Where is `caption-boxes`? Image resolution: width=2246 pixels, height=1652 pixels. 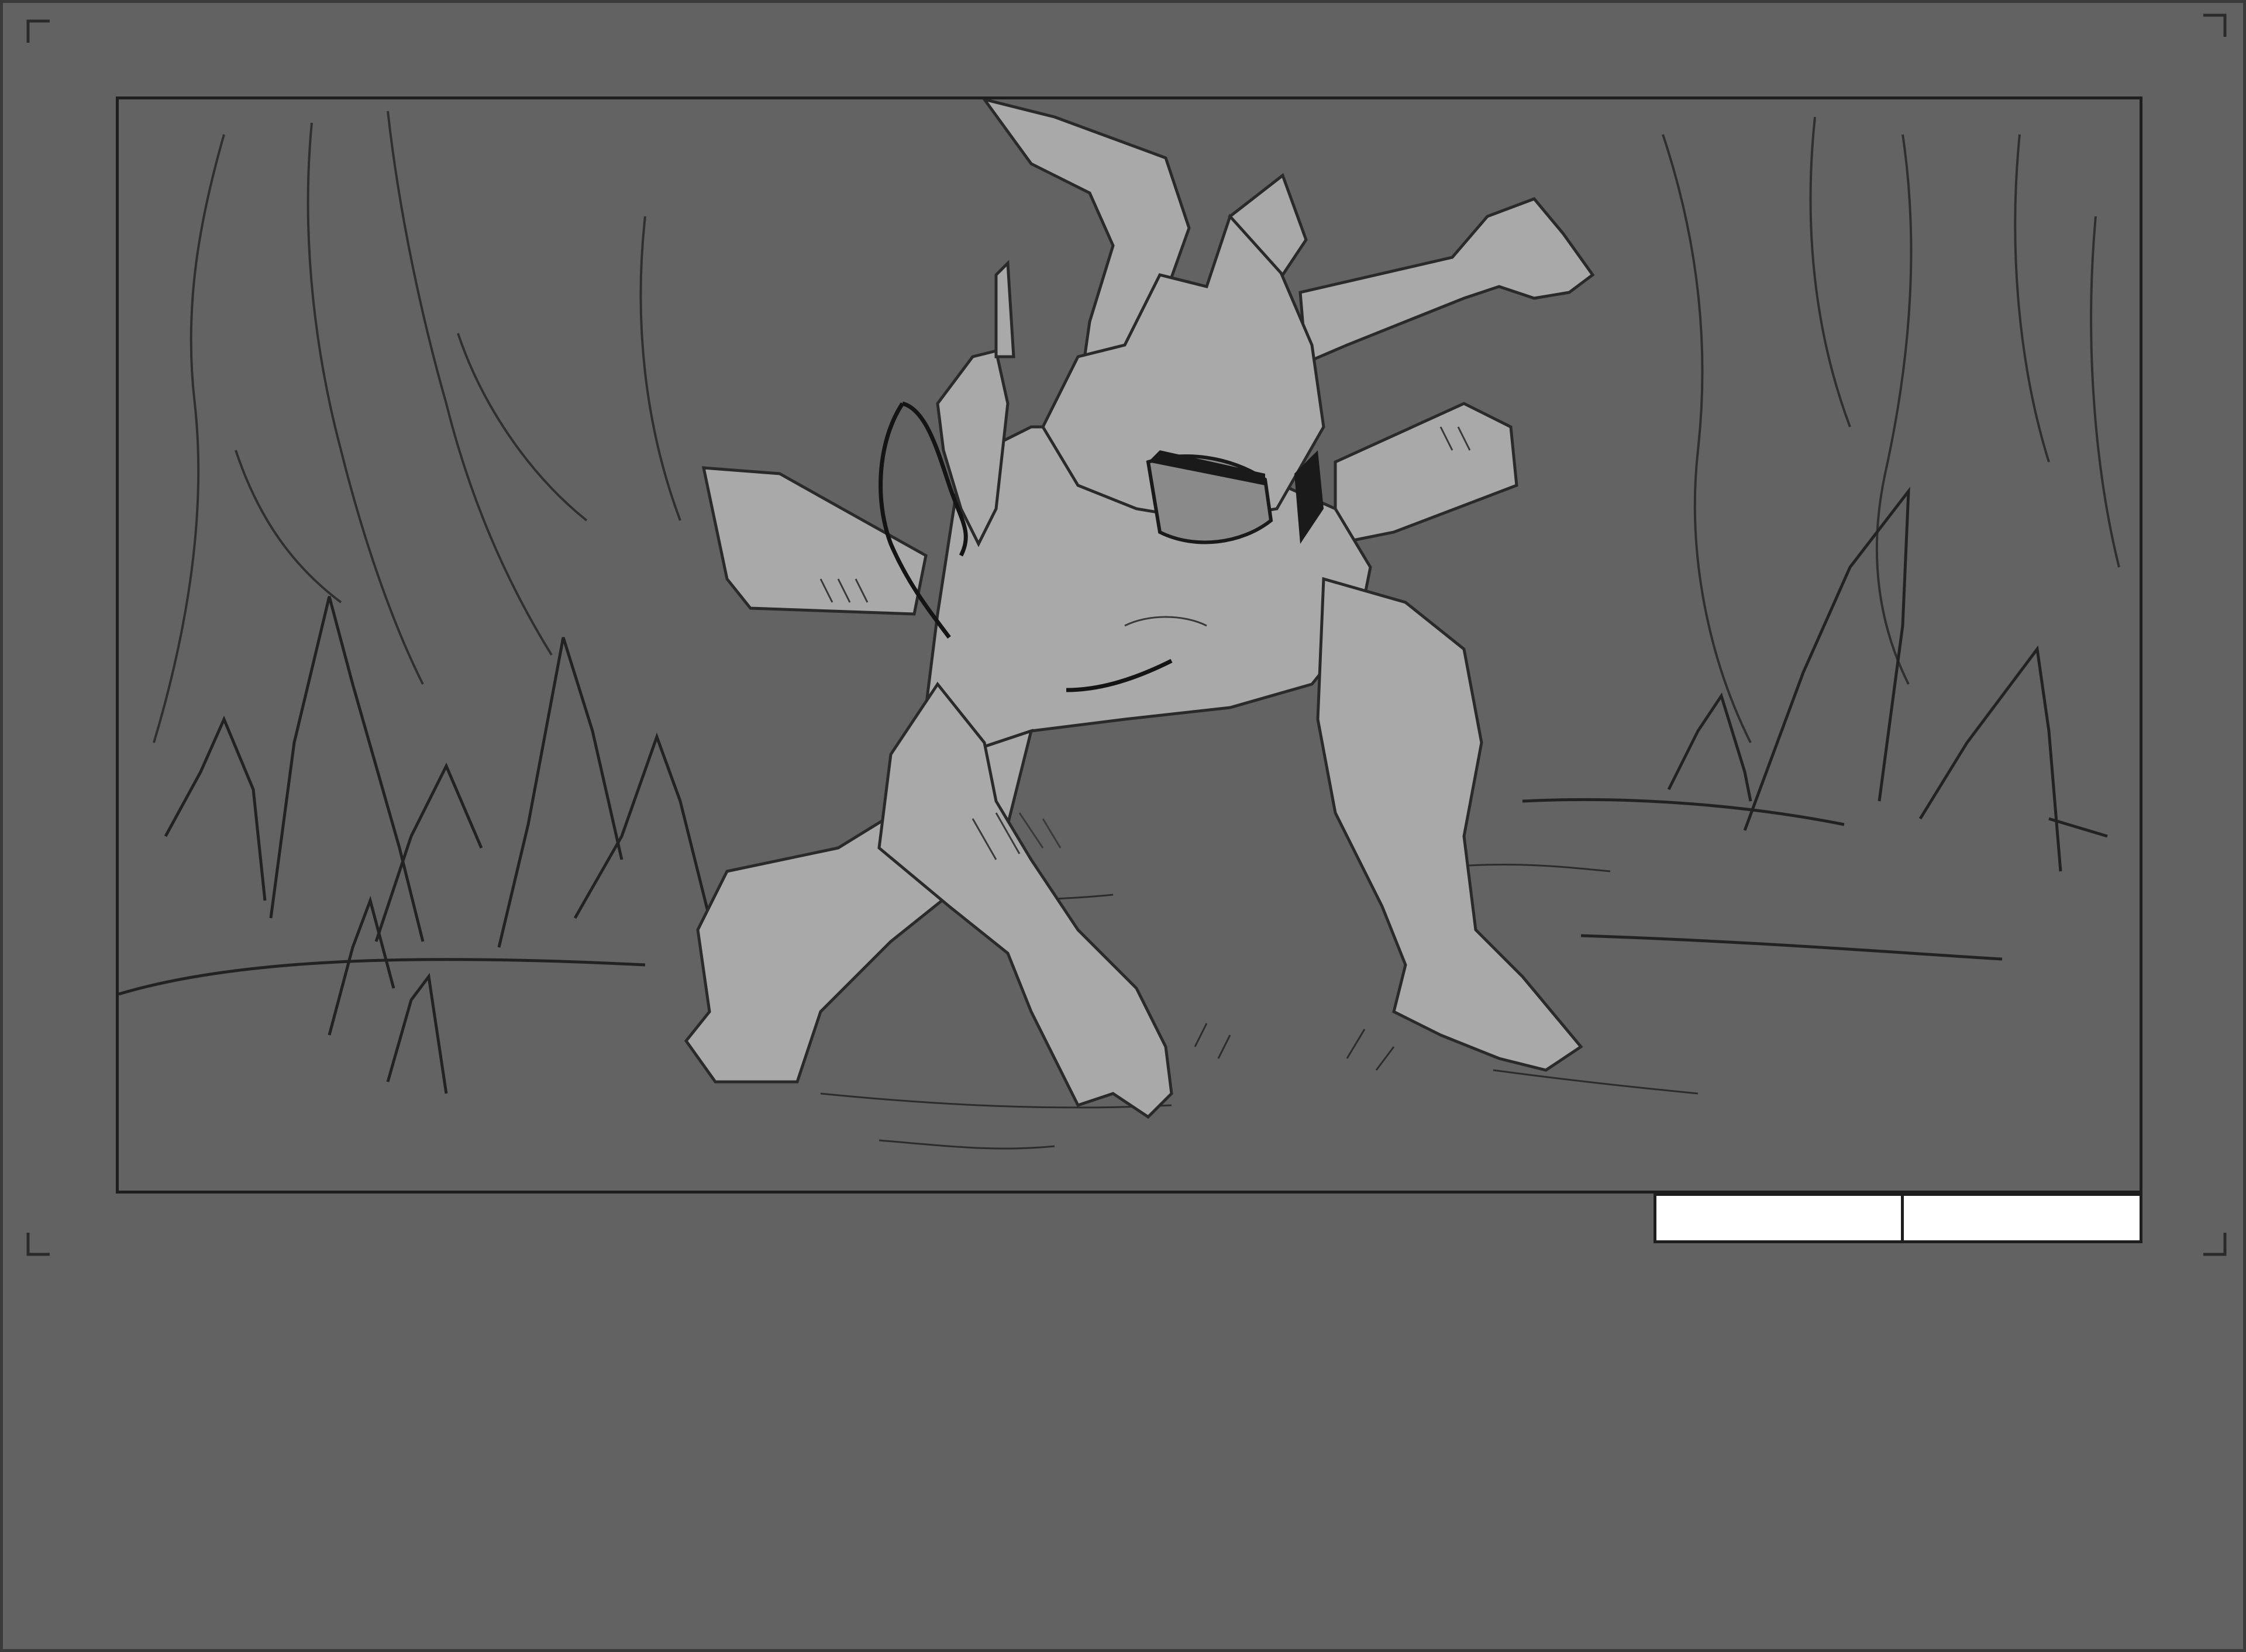 caption-boxes is located at coordinates (1898, 1218).